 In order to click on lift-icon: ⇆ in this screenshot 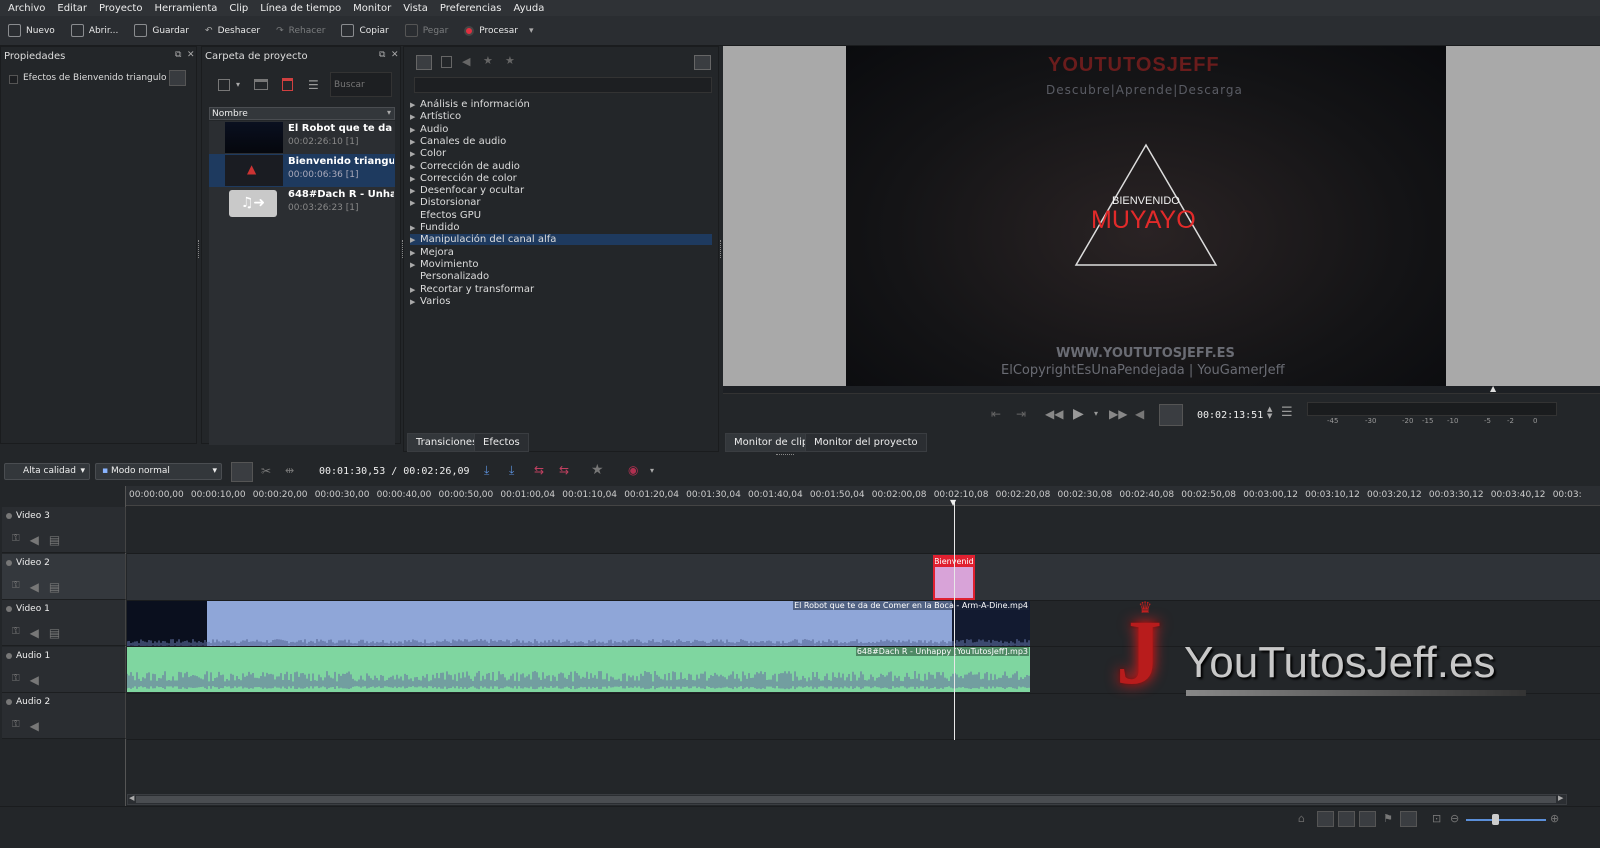, I will do `click(539, 470)`.